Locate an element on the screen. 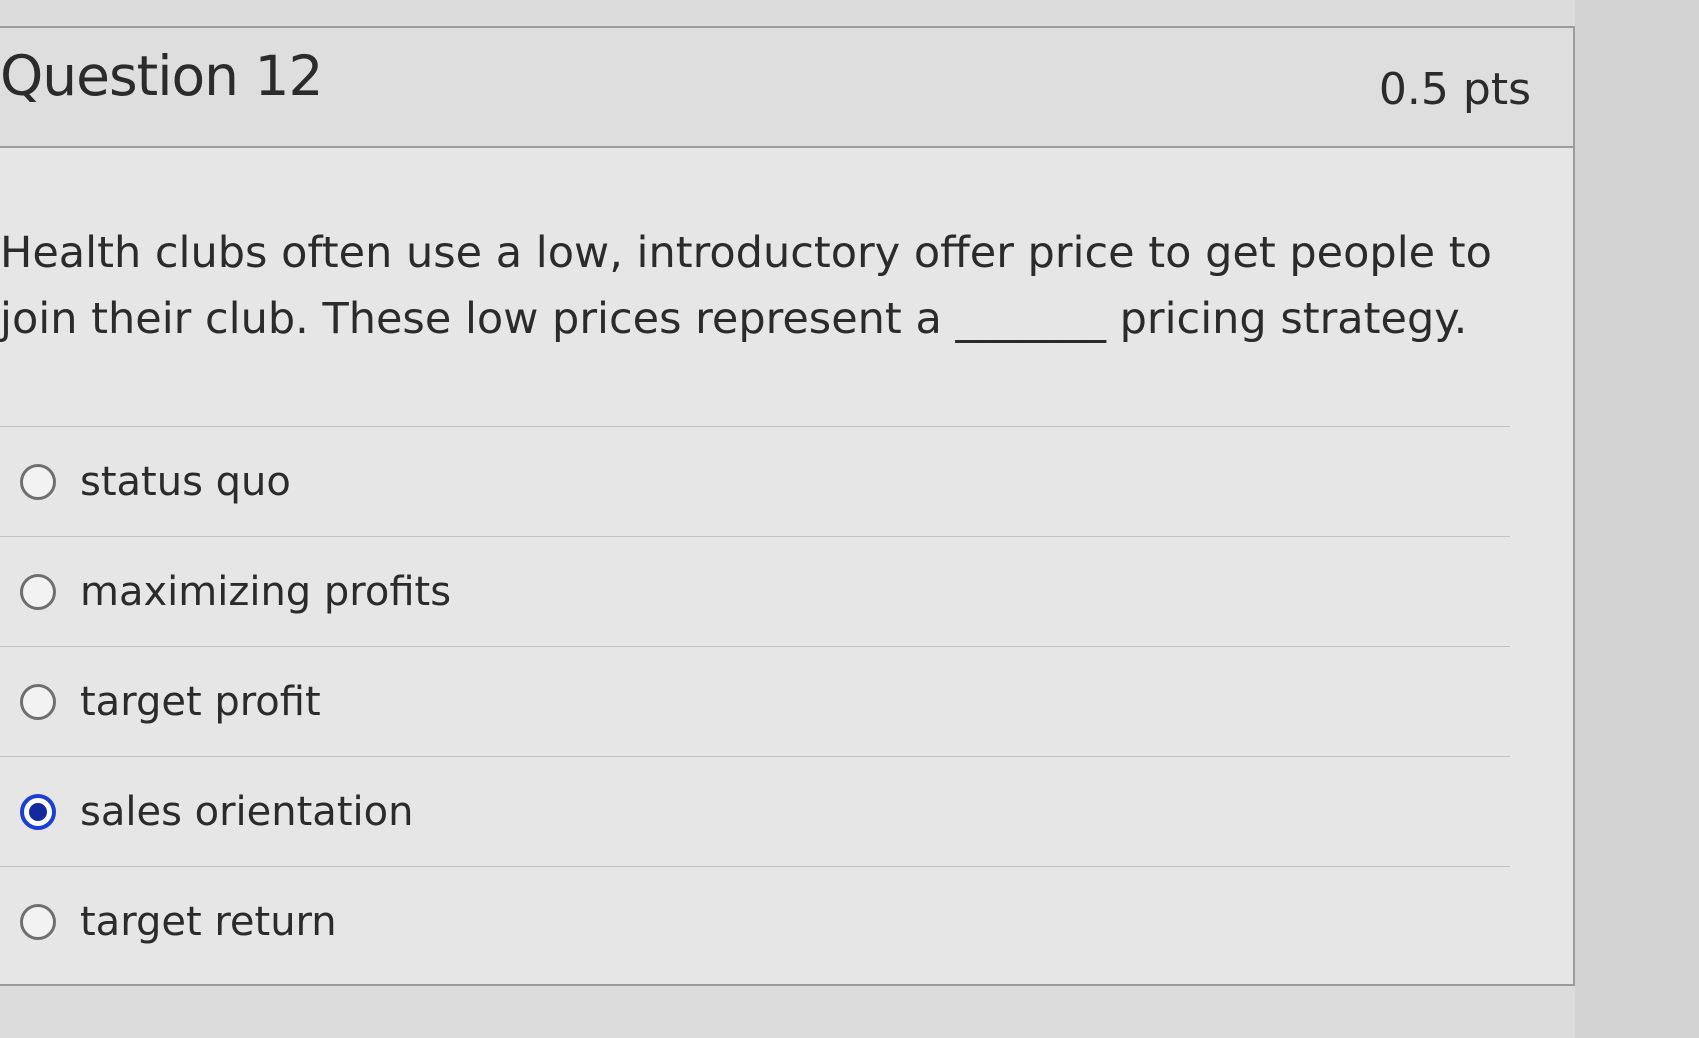 This screenshot has width=1699, height=1038. answer-option-maximizing-profits: maximizing profits is located at coordinates (755, 592).